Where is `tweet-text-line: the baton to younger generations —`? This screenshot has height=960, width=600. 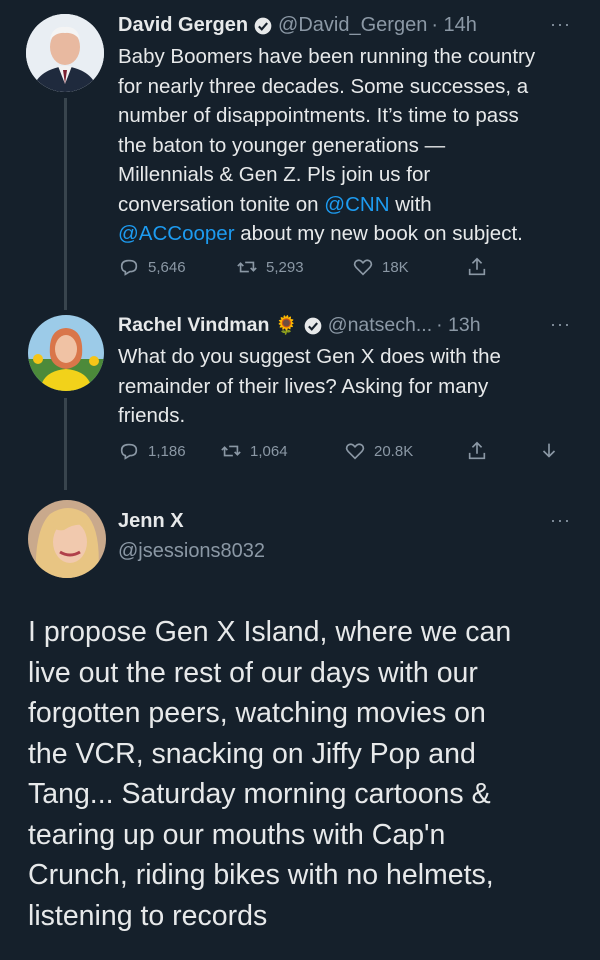
tweet-text-line: the baton to younger generations — is located at coordinates (282, 145).